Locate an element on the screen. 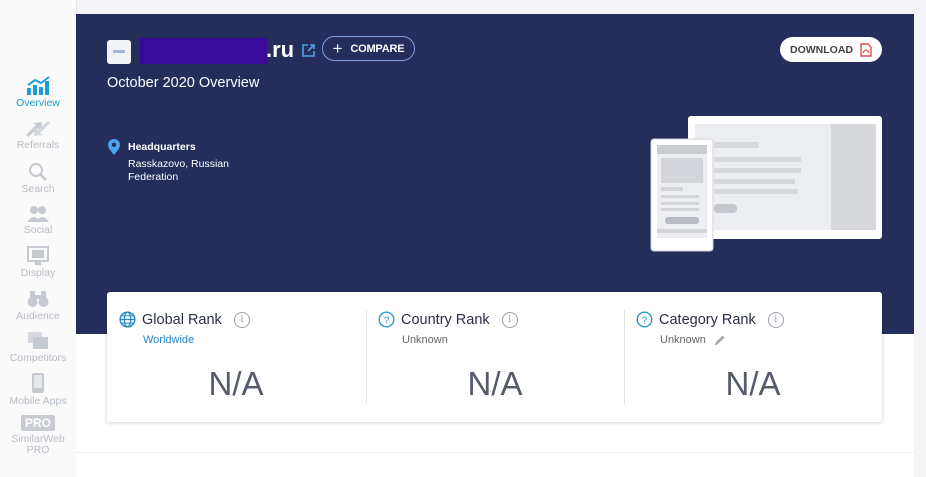  sidebar-item-label: Display is located at coordinates (38, 273).